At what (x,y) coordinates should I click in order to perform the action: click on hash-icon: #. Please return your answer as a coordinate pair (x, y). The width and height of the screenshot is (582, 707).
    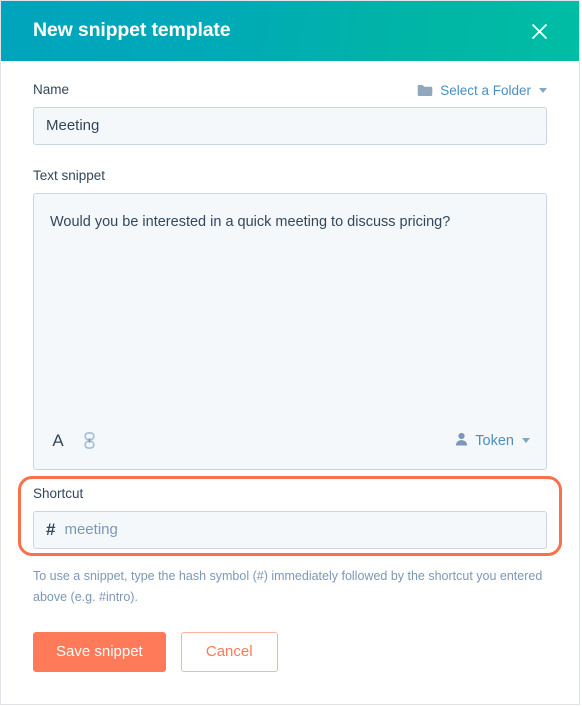
    Looking at the image, I should click on (51, 530).